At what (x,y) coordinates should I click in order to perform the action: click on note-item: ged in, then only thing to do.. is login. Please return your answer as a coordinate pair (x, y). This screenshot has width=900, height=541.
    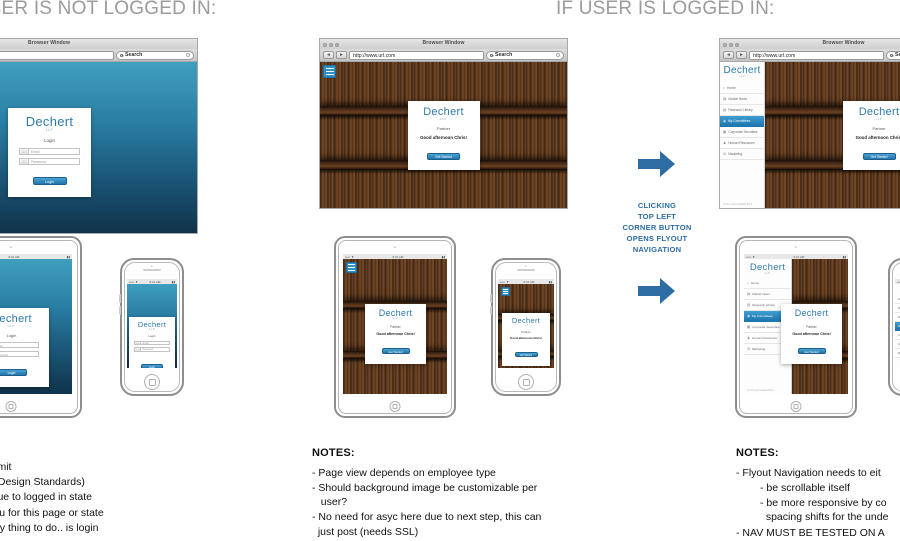
    Looking at the image, I should click on (49, 527).